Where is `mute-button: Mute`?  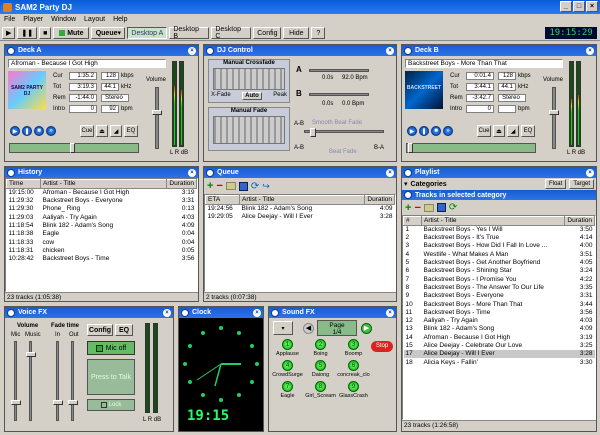 mute-button: Mute is located at coordinates (71, 33).